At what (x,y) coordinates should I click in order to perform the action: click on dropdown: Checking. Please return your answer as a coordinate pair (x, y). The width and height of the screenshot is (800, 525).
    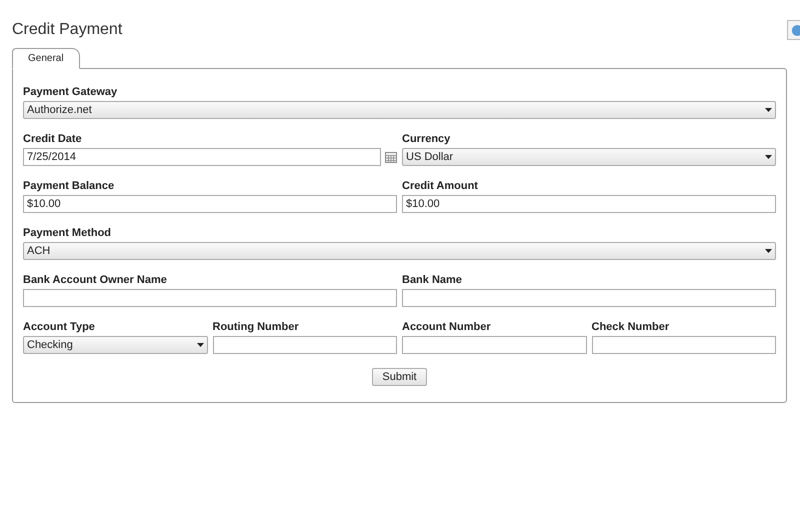
    Looking at the image, I should click on (115, 345).